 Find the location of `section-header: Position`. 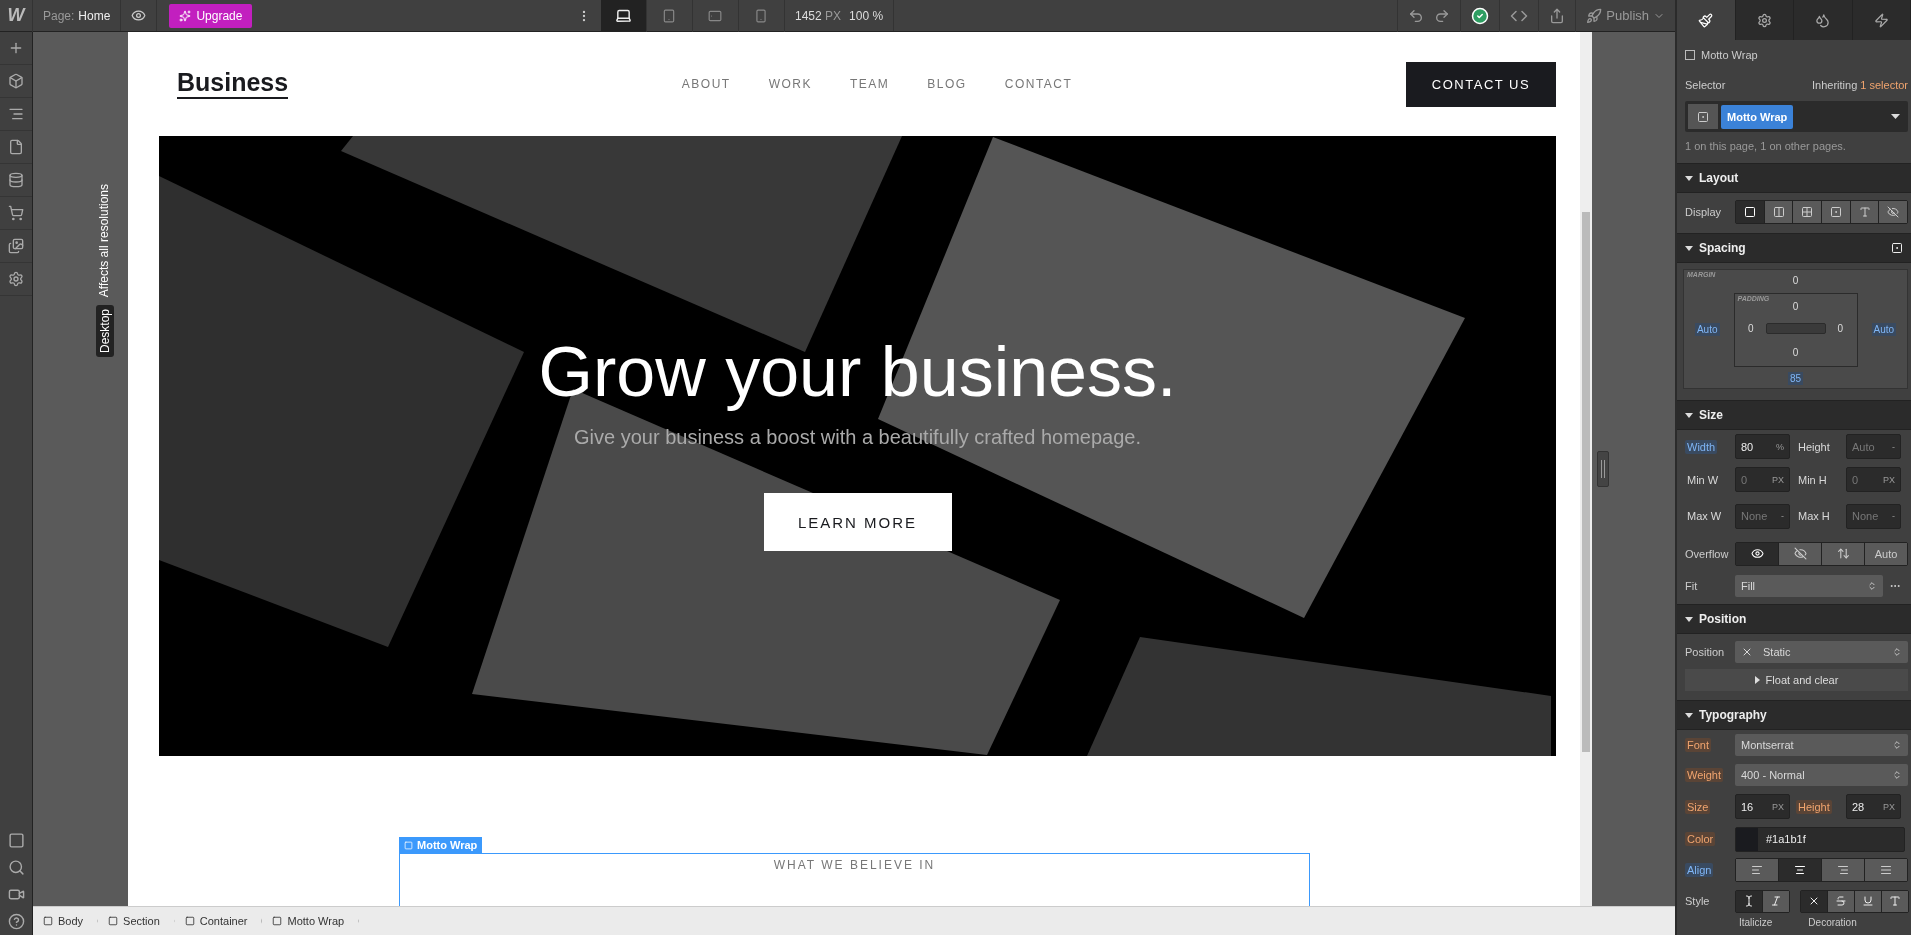

section-header: Position is located at coordinates (1794, 619).